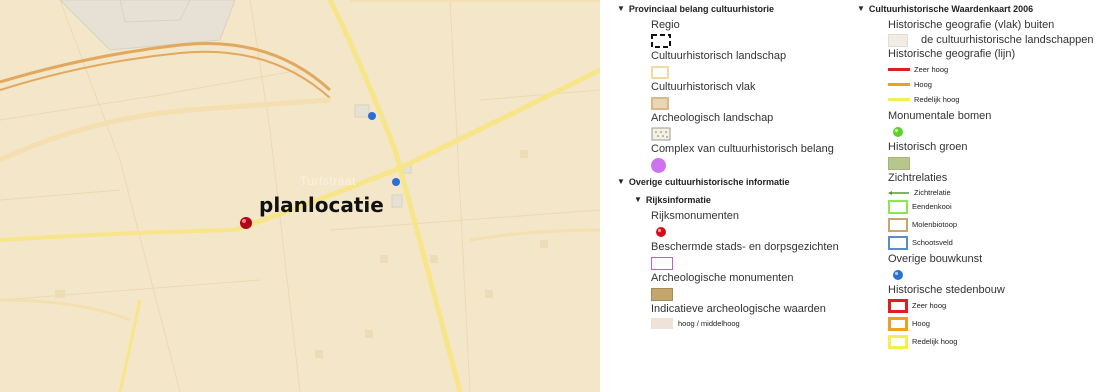 This screenshot has width=1104, height=392. I want to click on legend-label-arch-monumenten: Archeologische monumenten, so click(722, 278).